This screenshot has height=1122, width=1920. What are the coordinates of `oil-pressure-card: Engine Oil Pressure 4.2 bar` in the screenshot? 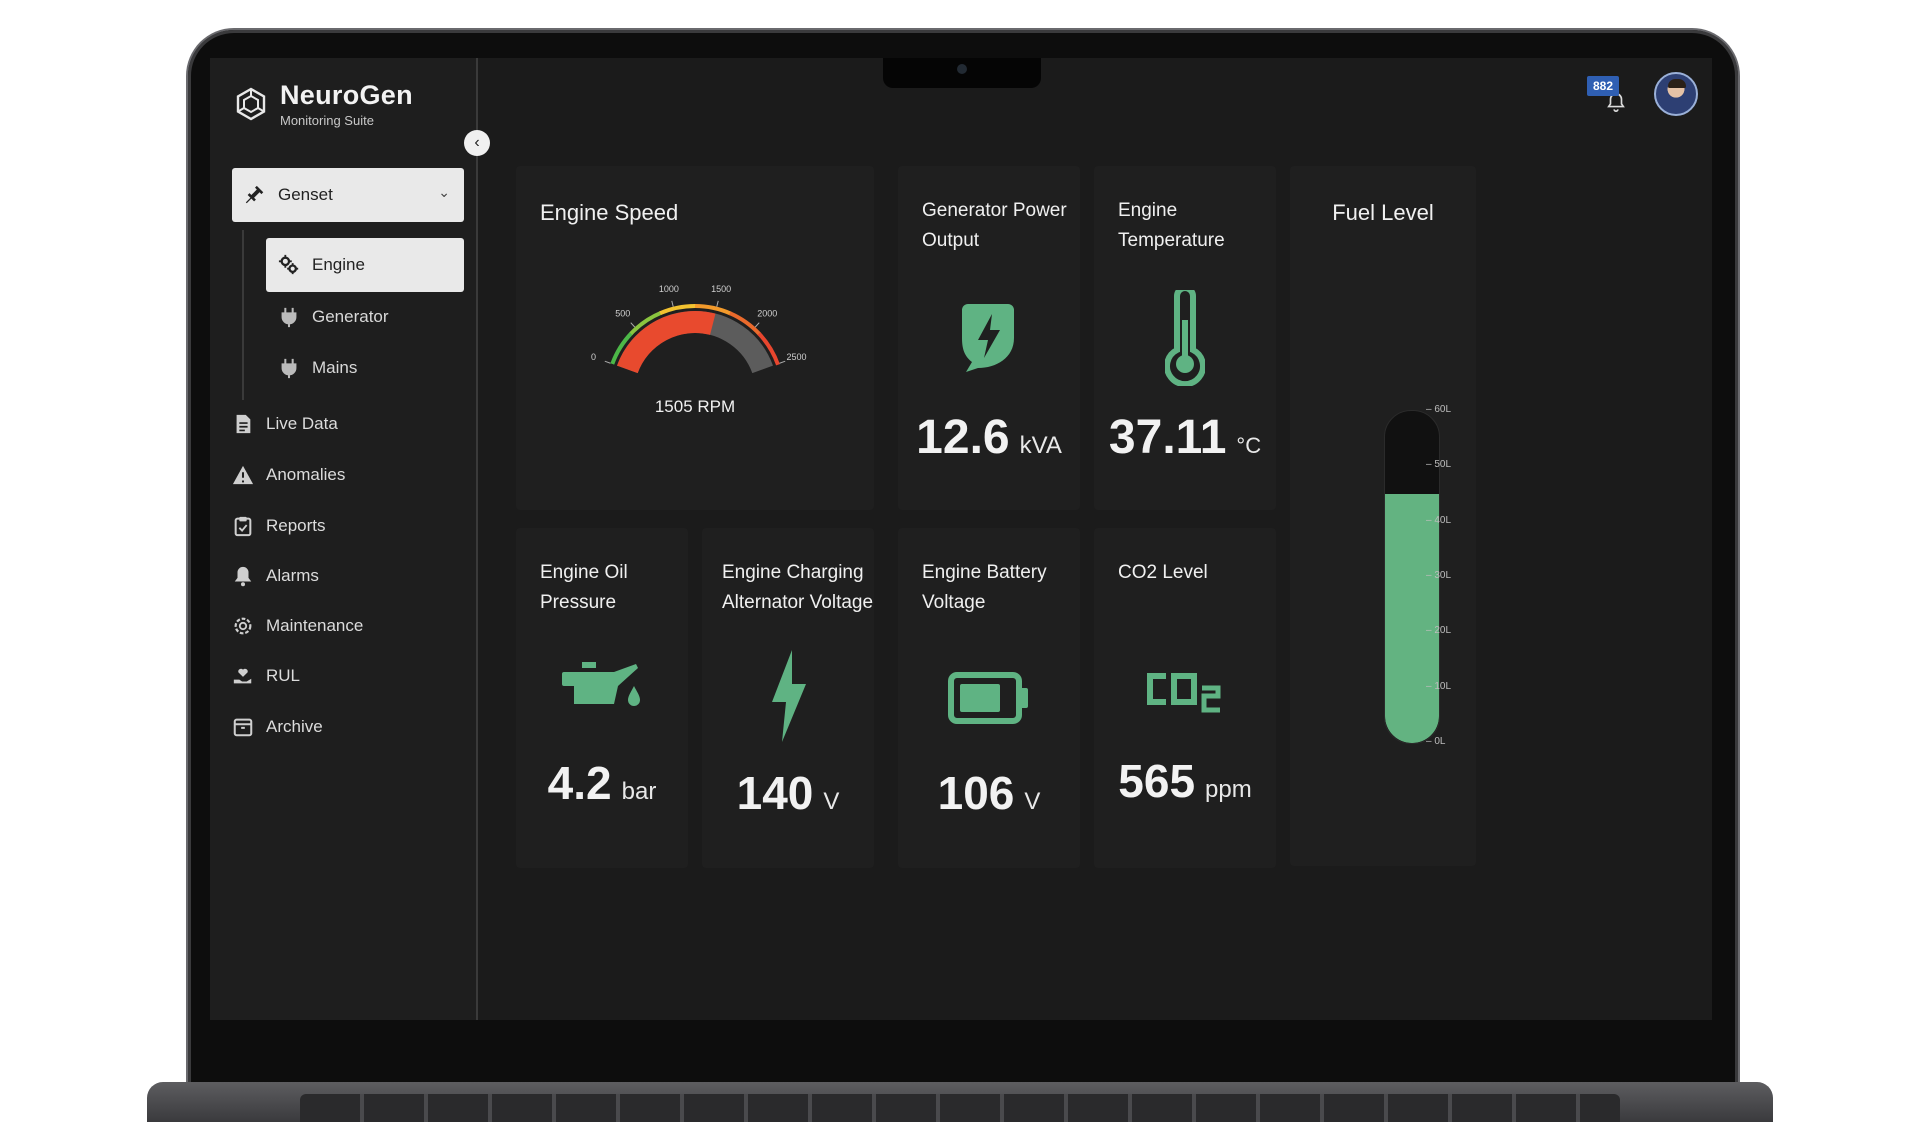 It's located at (602, 698).